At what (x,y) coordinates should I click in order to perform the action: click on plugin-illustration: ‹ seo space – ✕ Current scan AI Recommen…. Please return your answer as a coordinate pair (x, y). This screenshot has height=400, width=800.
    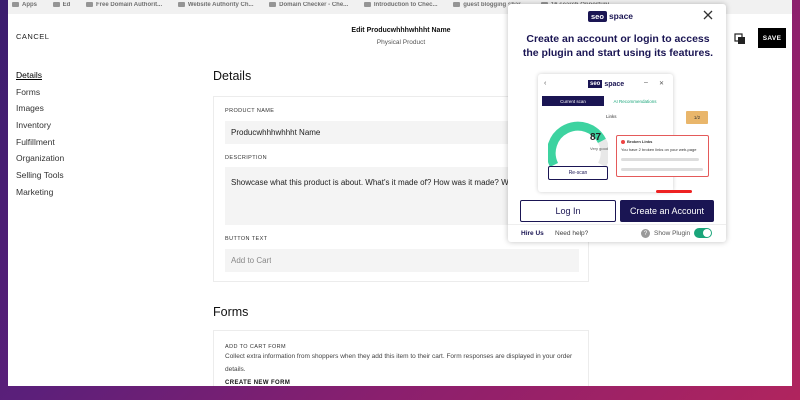
    Looking at the image, I should click on (620, 135).